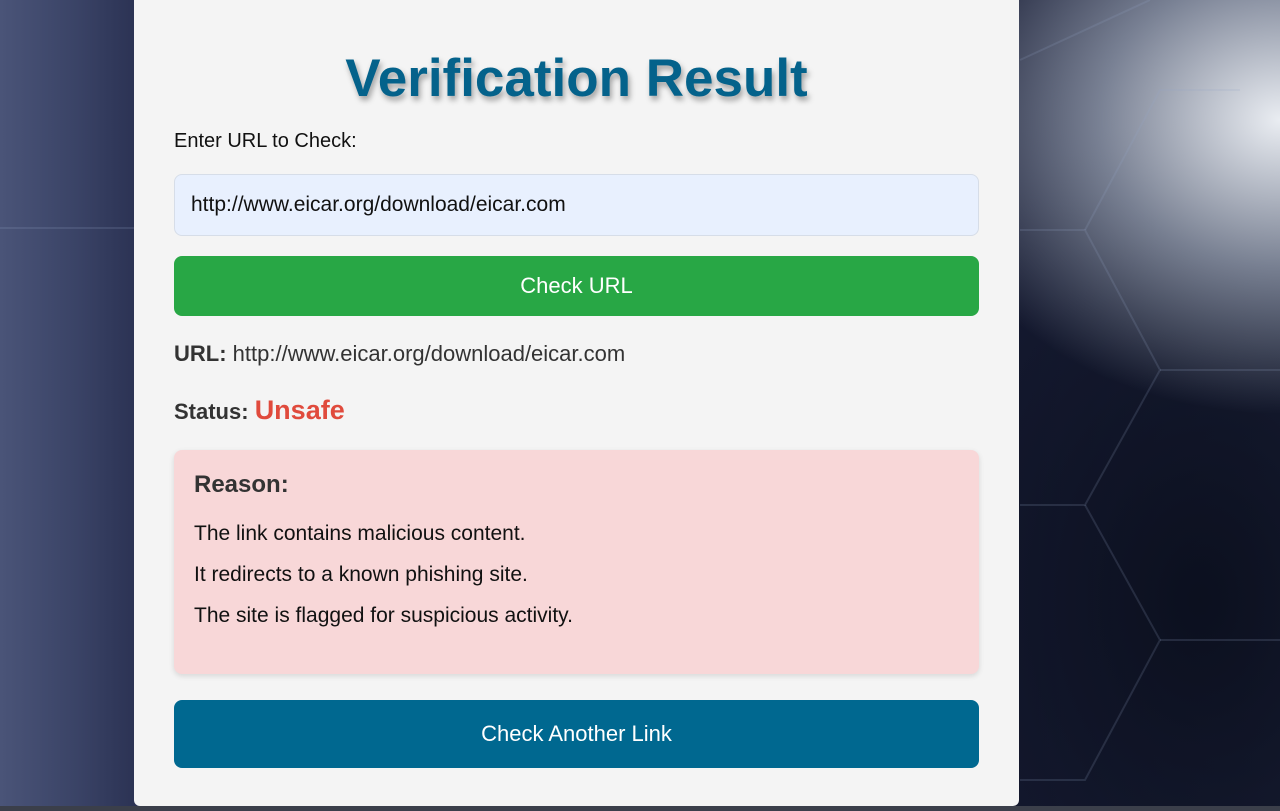  I want to click on url-input, so click(576, 205).